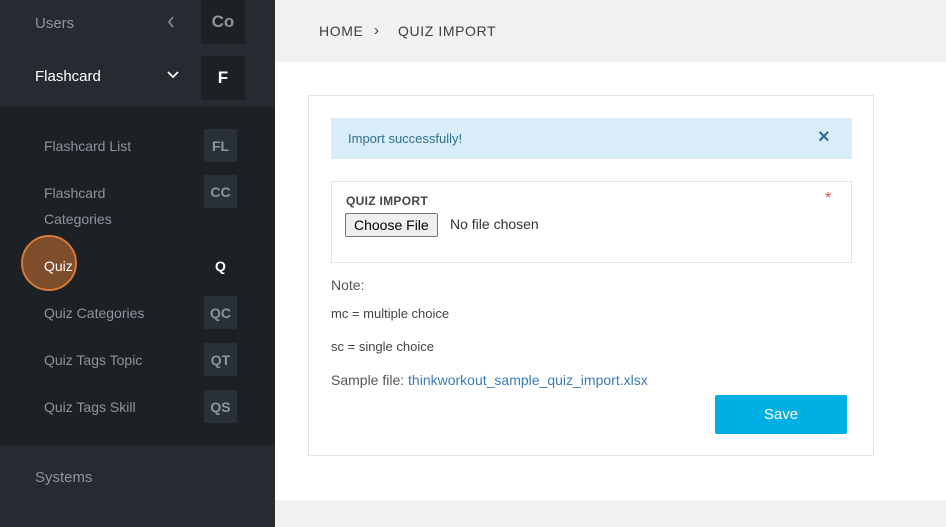  I want to click on sidebar-item-quiz-categories: Quiz Categories, so click(94, 313).